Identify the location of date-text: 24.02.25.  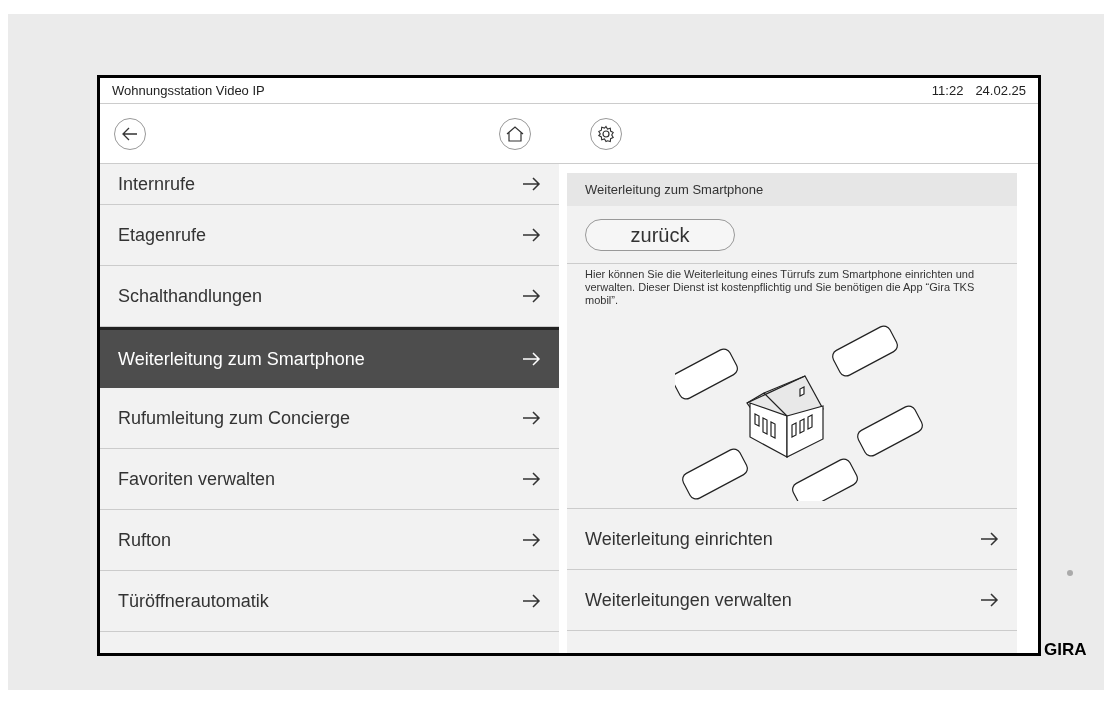
(1000, 90).